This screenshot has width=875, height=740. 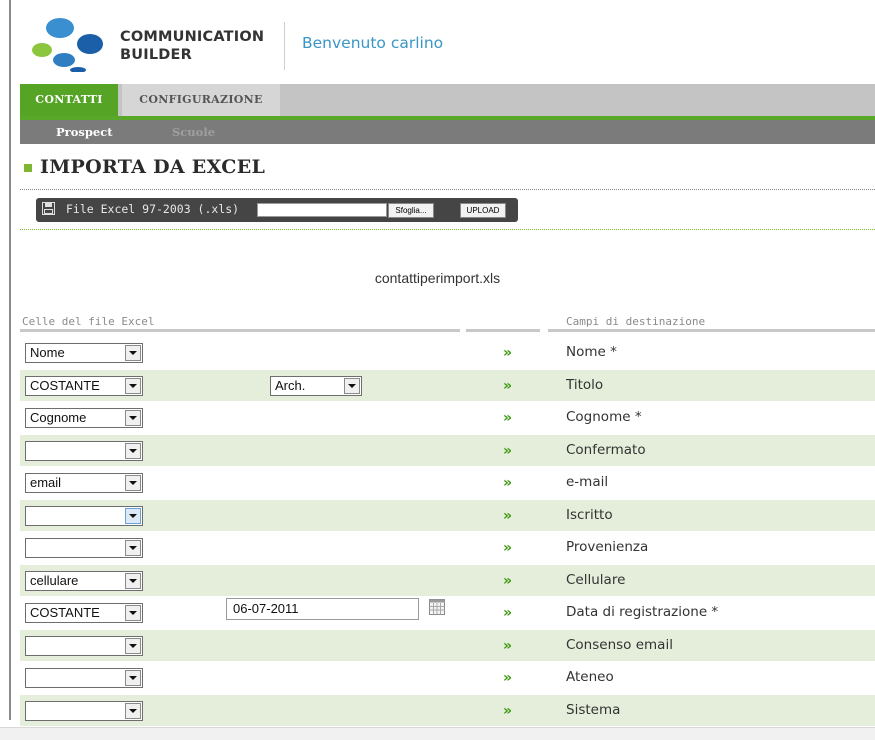 I want to click on destination-field: e-mail, so click(x=587, y=482).